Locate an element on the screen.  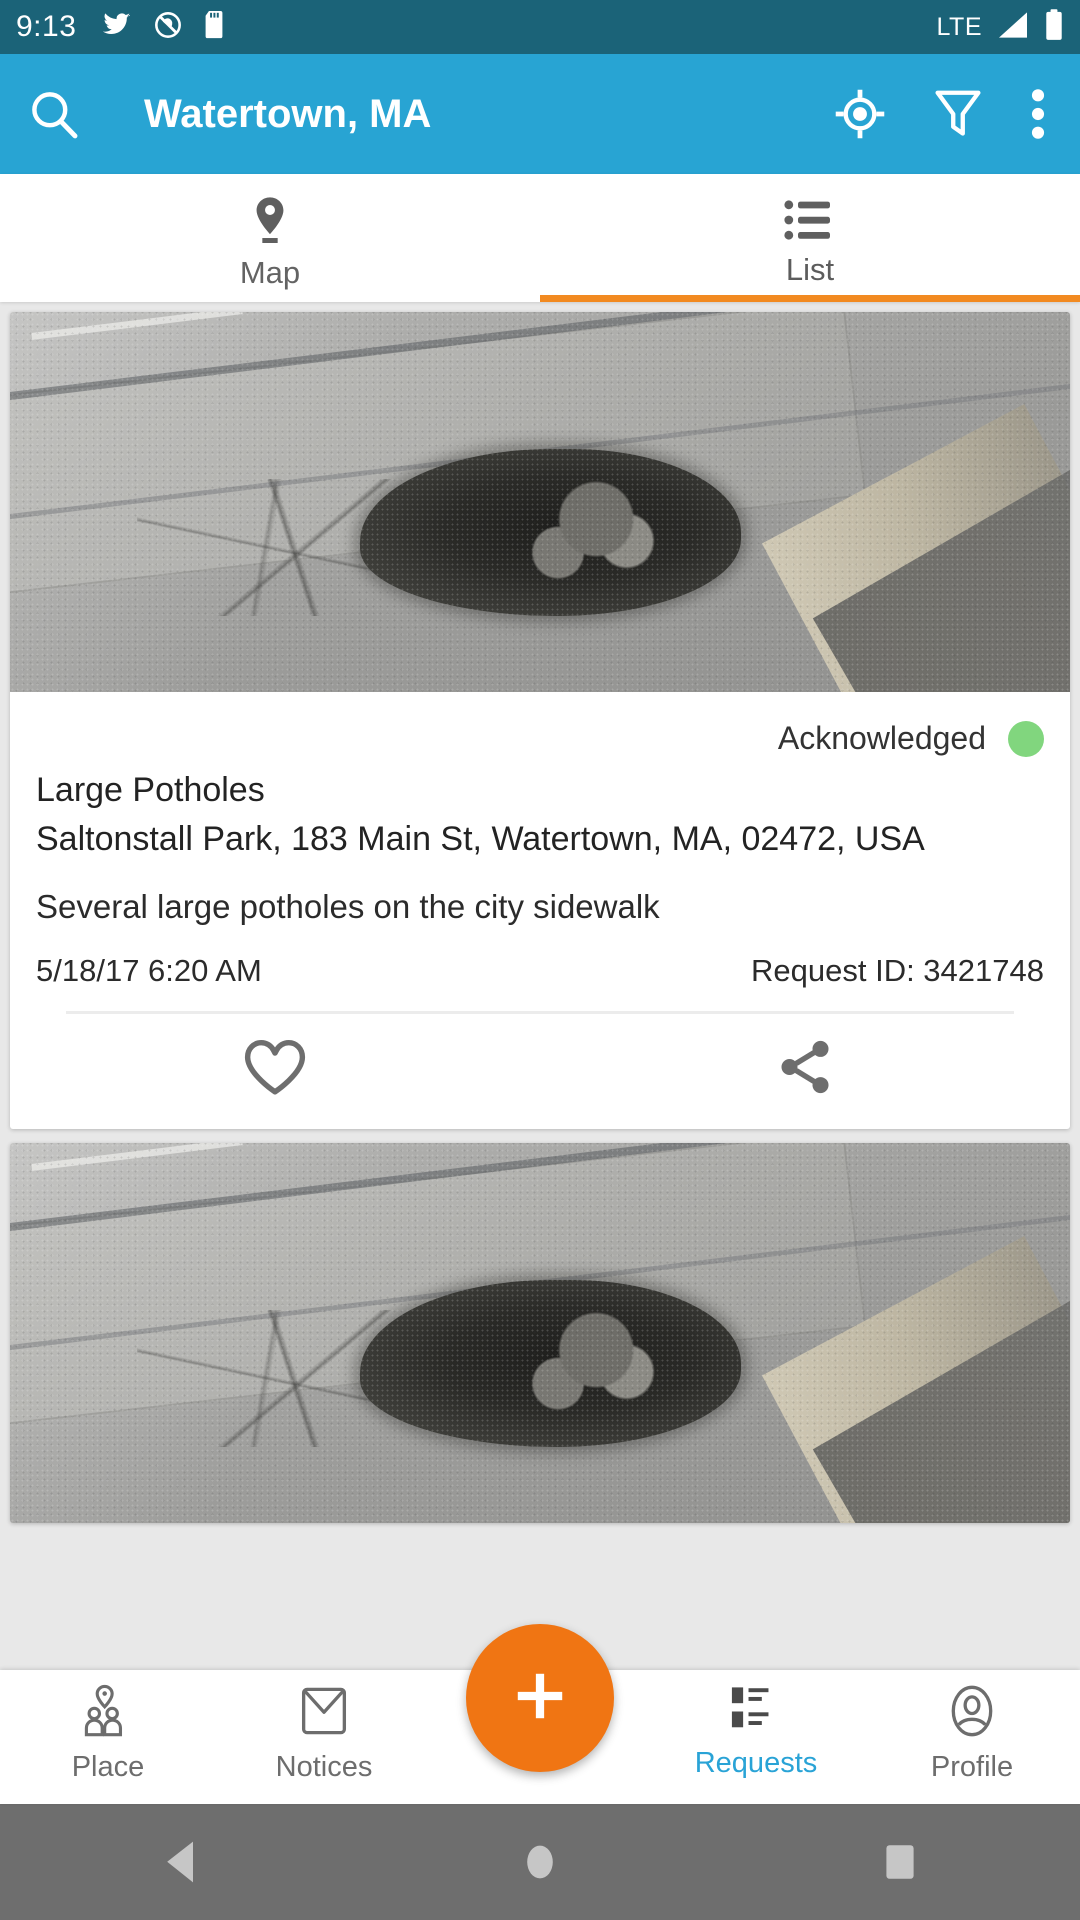
nav-label-requests: Requests is located at coordinates (756, 1763).